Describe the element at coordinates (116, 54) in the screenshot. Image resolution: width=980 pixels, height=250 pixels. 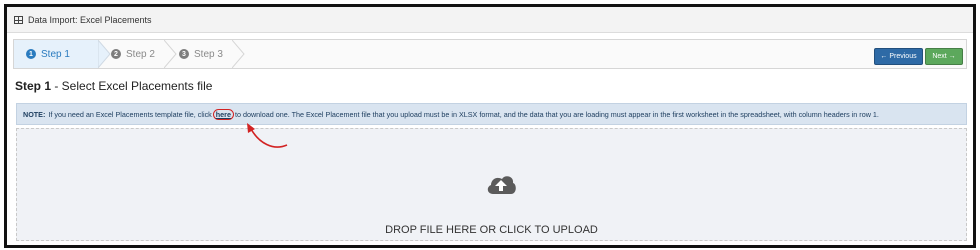
I see `step-number-badge: 2` at that location.